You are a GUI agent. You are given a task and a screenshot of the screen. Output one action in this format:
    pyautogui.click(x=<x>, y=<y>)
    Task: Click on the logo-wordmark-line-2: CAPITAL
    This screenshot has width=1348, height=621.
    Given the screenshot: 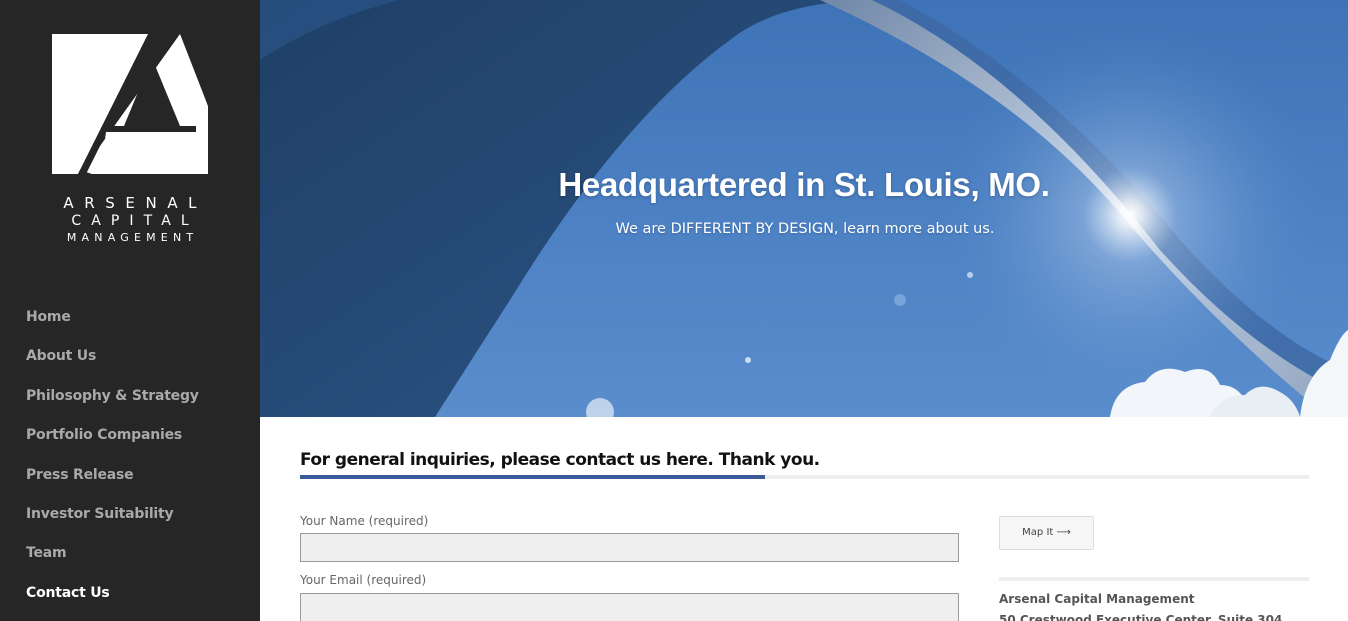 What is the action you would take?
    pyautogui.click(x=135, y=221)
    